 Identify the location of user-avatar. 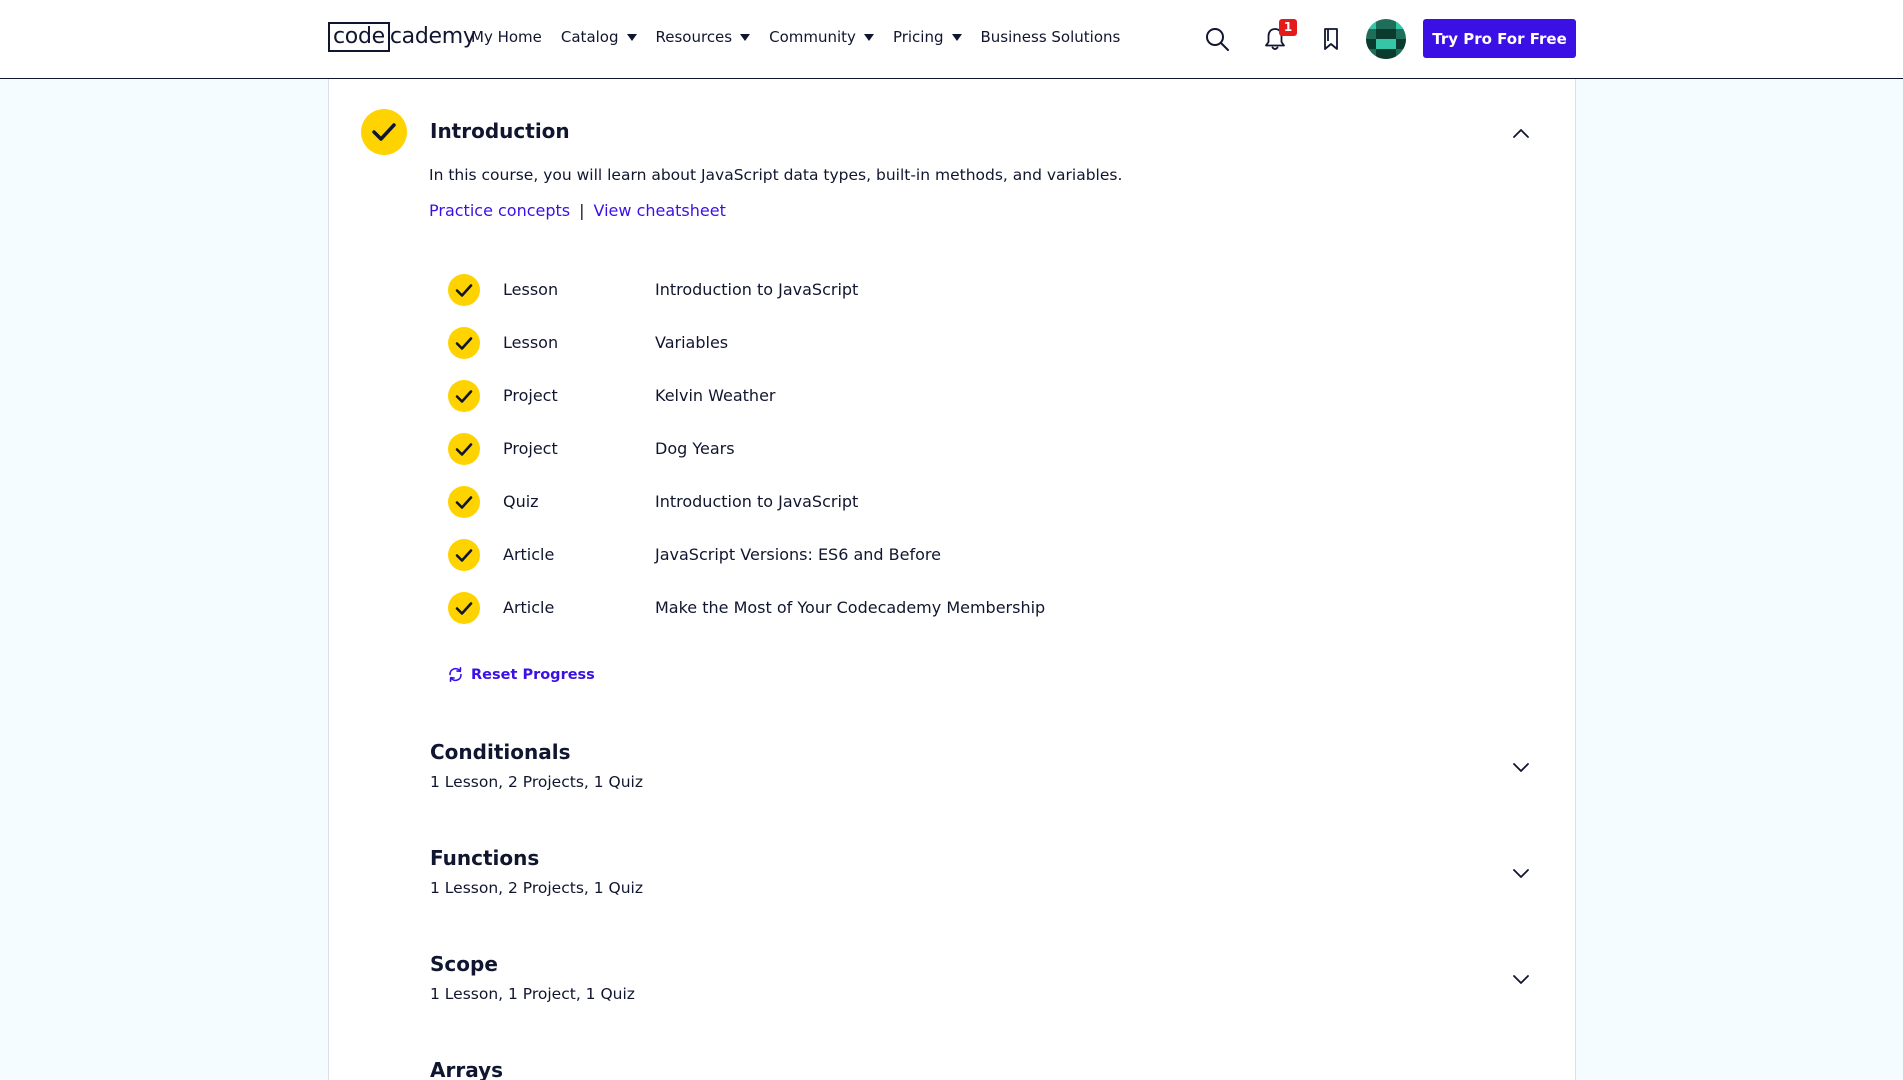
(1386, 39).